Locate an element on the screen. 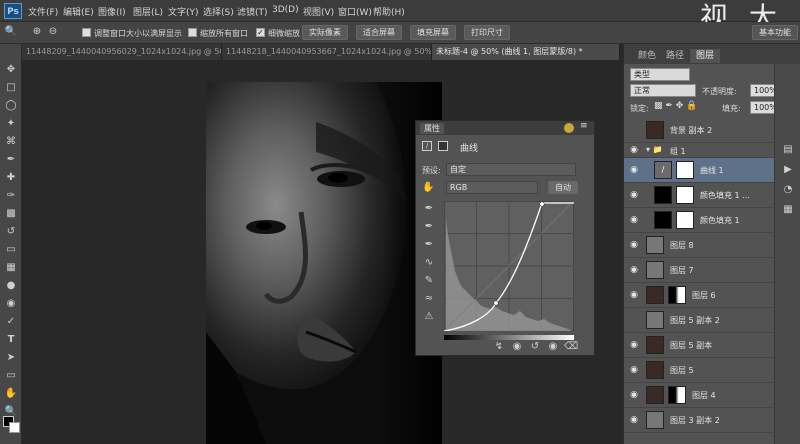 This screenshot has width=800, height=444. marquee-tool-icon: □ is located at coordinates (11, 88).